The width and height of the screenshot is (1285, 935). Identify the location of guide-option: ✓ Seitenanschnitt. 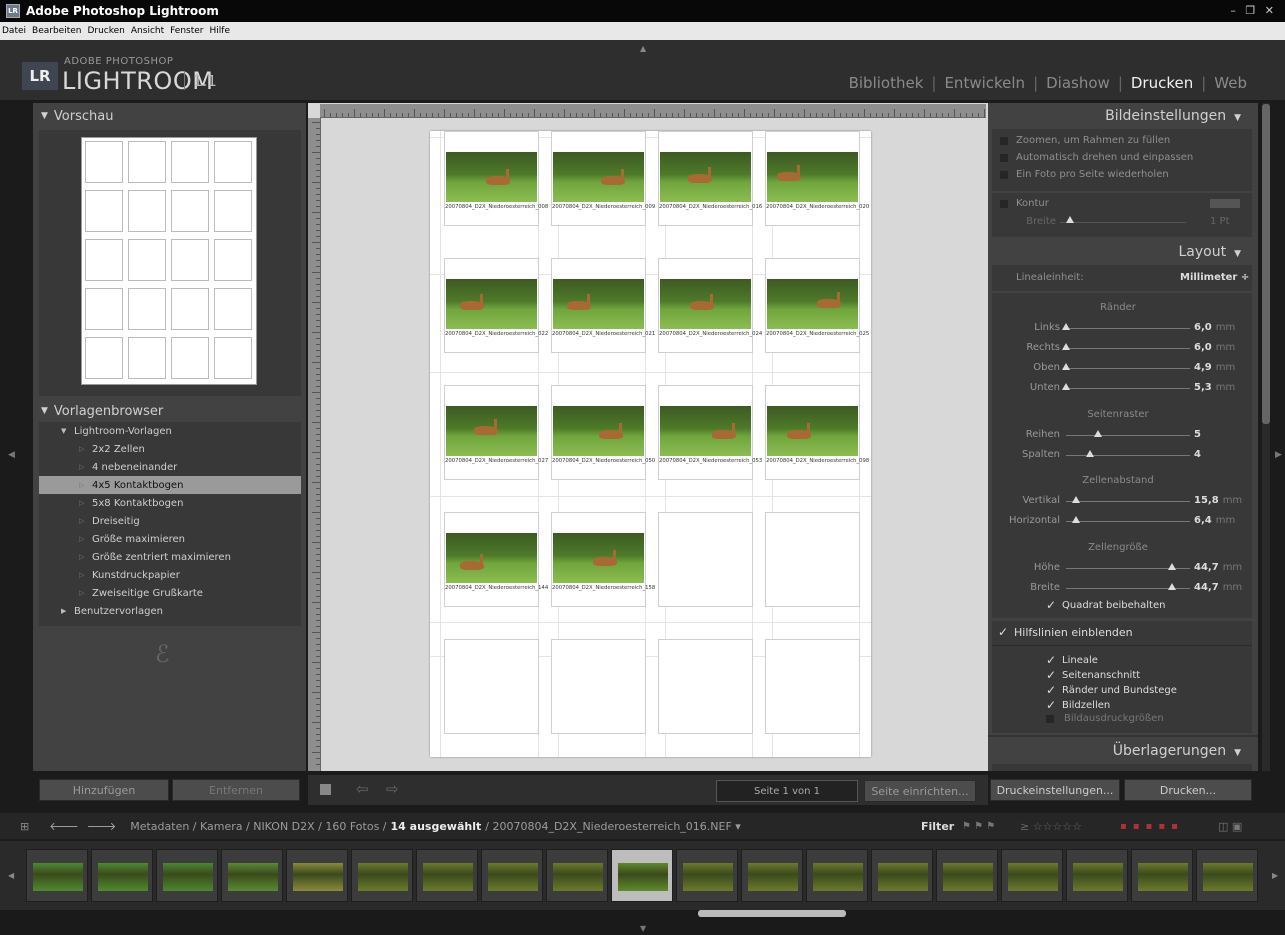
(1093, 675).